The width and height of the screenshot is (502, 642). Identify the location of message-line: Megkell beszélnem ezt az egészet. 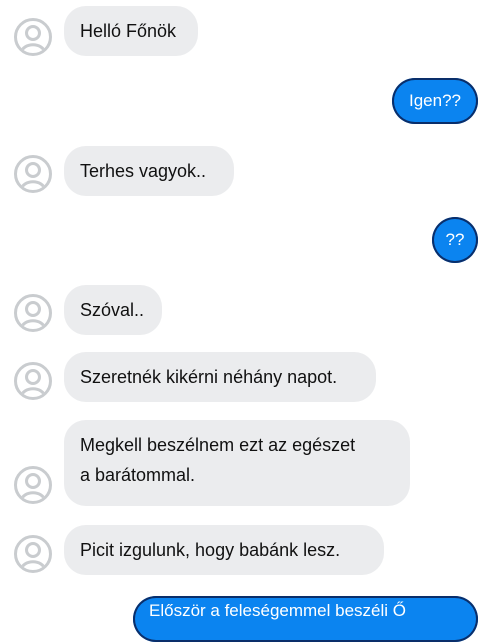
(218, 445).